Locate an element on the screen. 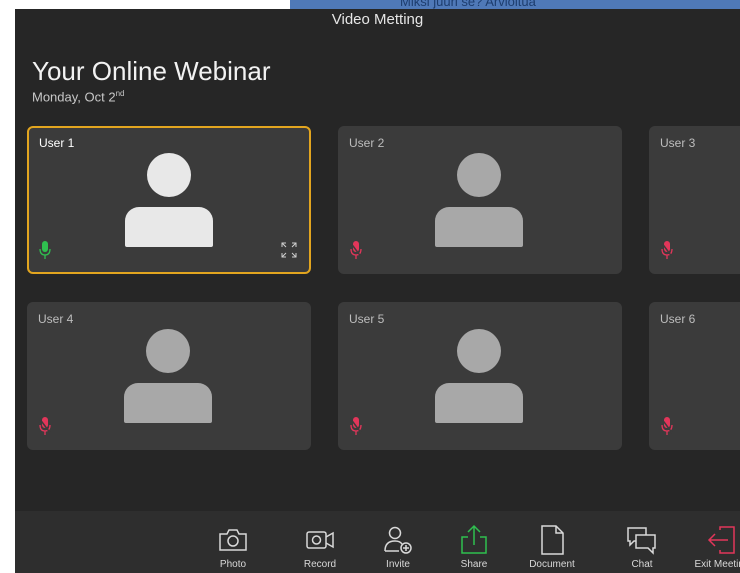 This screenshot has height=573, width=740. photo-label: Photo is located at coordinates (233, 564).